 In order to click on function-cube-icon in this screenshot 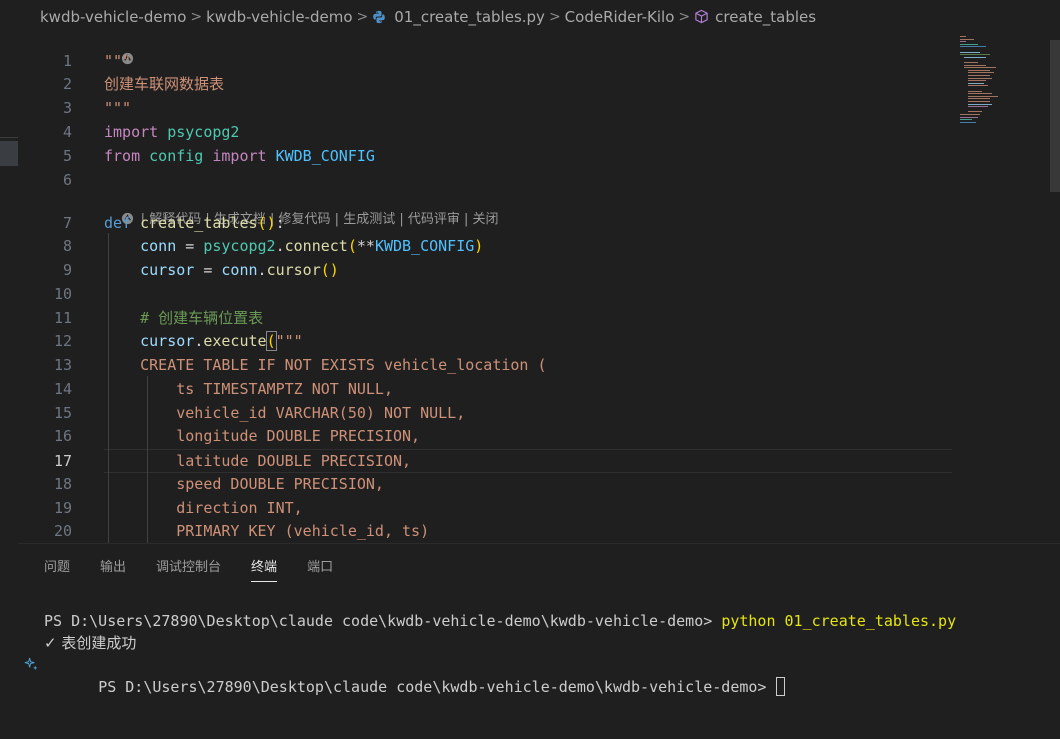, I will do `click(701, 16)`.